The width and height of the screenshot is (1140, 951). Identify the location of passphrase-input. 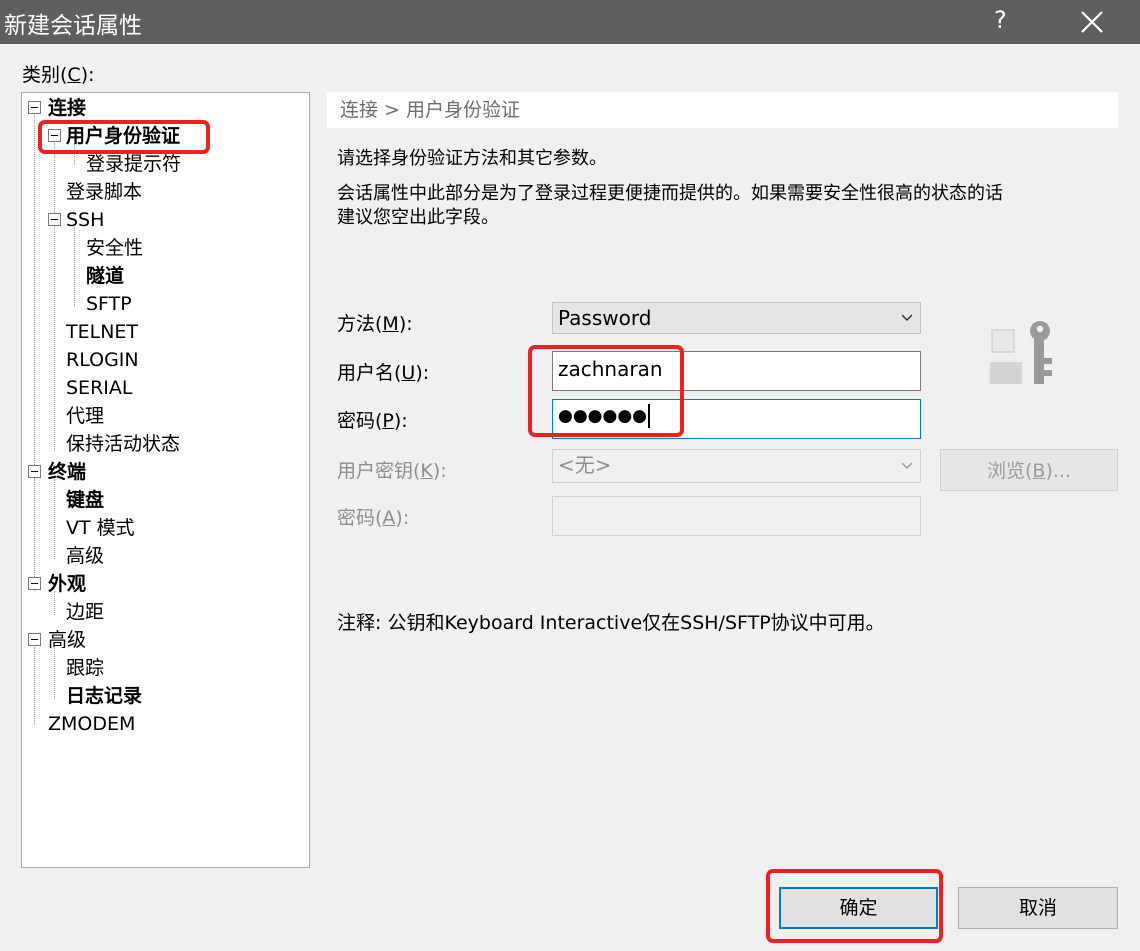
(736, 516).